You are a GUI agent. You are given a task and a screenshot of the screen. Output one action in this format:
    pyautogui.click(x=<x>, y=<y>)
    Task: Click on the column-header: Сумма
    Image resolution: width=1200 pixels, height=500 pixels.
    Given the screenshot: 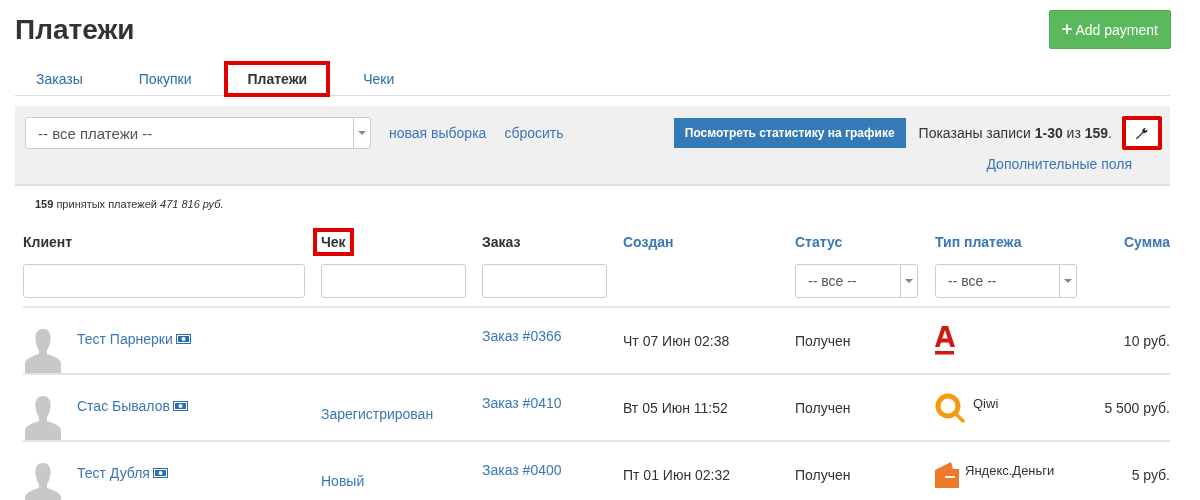 What is the action you would take?
    pyautogui.click(x=1146, y=242)
    